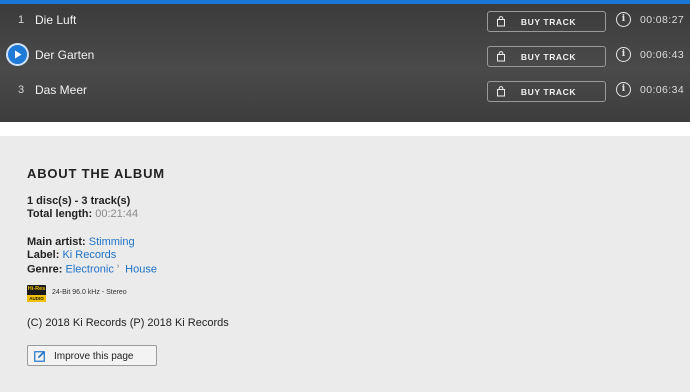 This screenshot has height=392, width=690. Describe the element at coordinates (36, 293) in the screenshot. I see `hi-res-audio-badge: Hi-Res AUDIO` at that location.